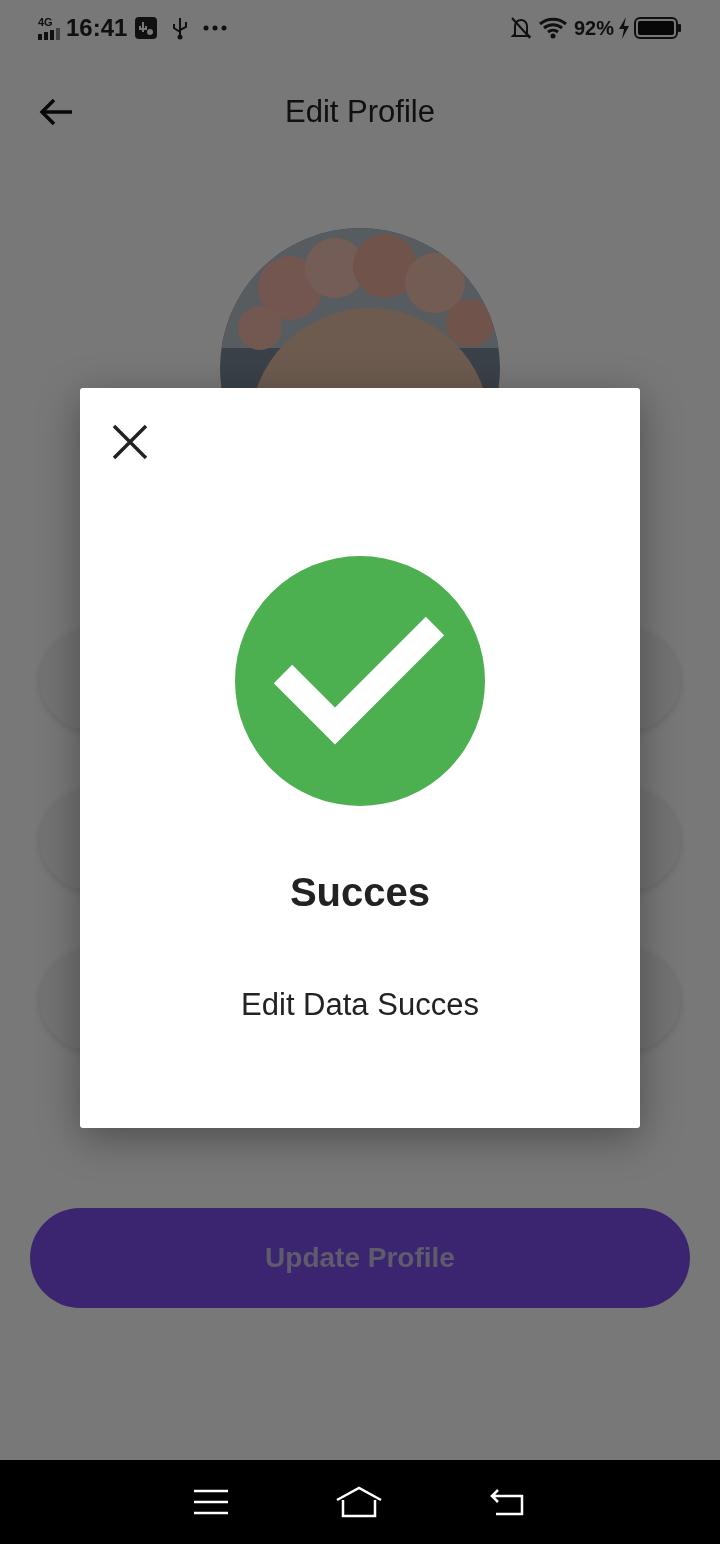 This screenshot has height=1544, width=720. Describe the element at coordinates (130, 442) in the screenshot. I see `close-icon` at that location.